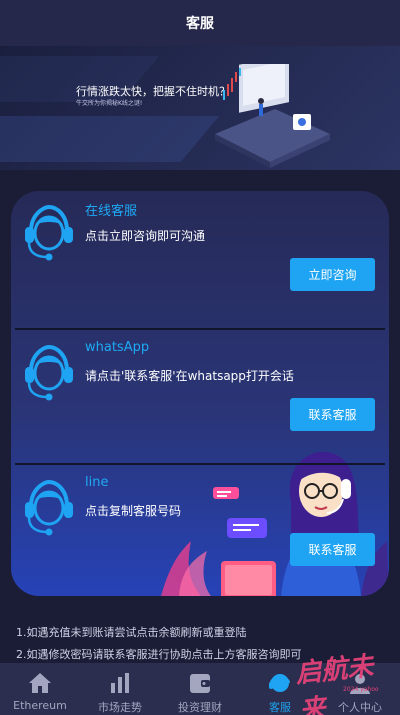 This screenshot has height=715, width=400. What do you see at coordinates (40, 683) in the screenshot?
I see `home-icon` at bounding box center [40, 683].